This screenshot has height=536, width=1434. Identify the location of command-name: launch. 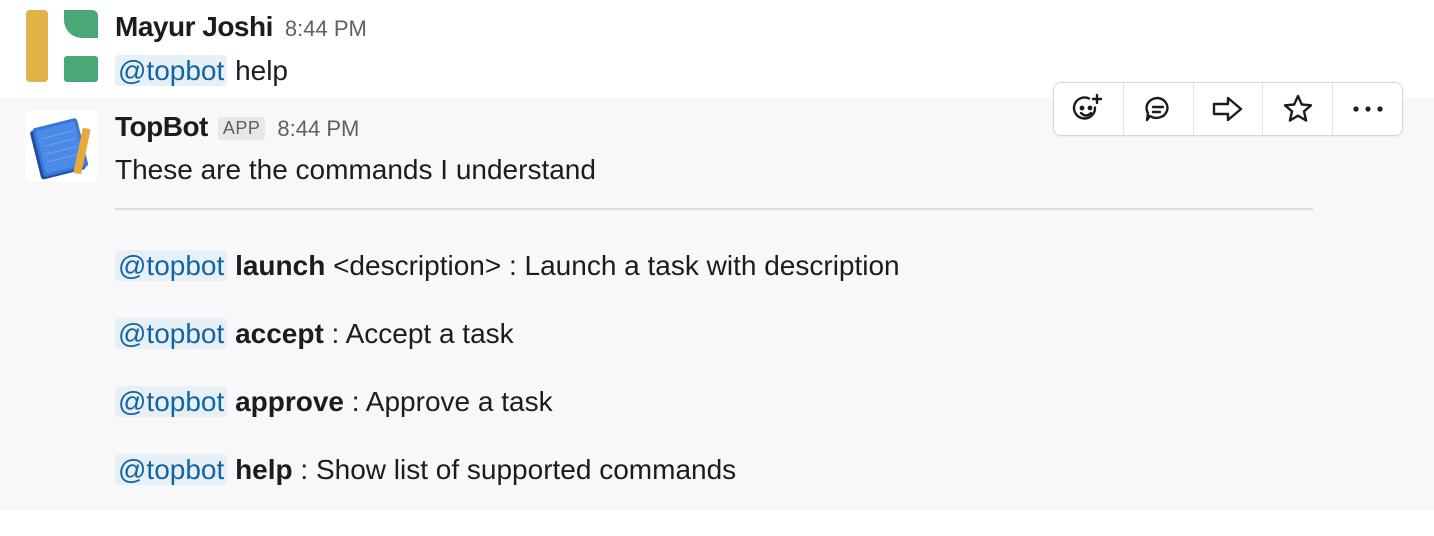
(280, 265).